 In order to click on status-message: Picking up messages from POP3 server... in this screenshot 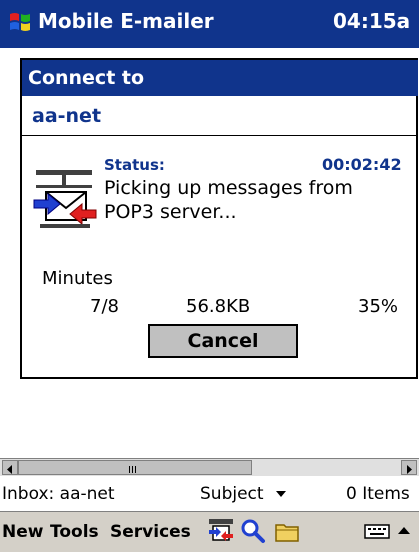, I will do `click(228, 200)`.